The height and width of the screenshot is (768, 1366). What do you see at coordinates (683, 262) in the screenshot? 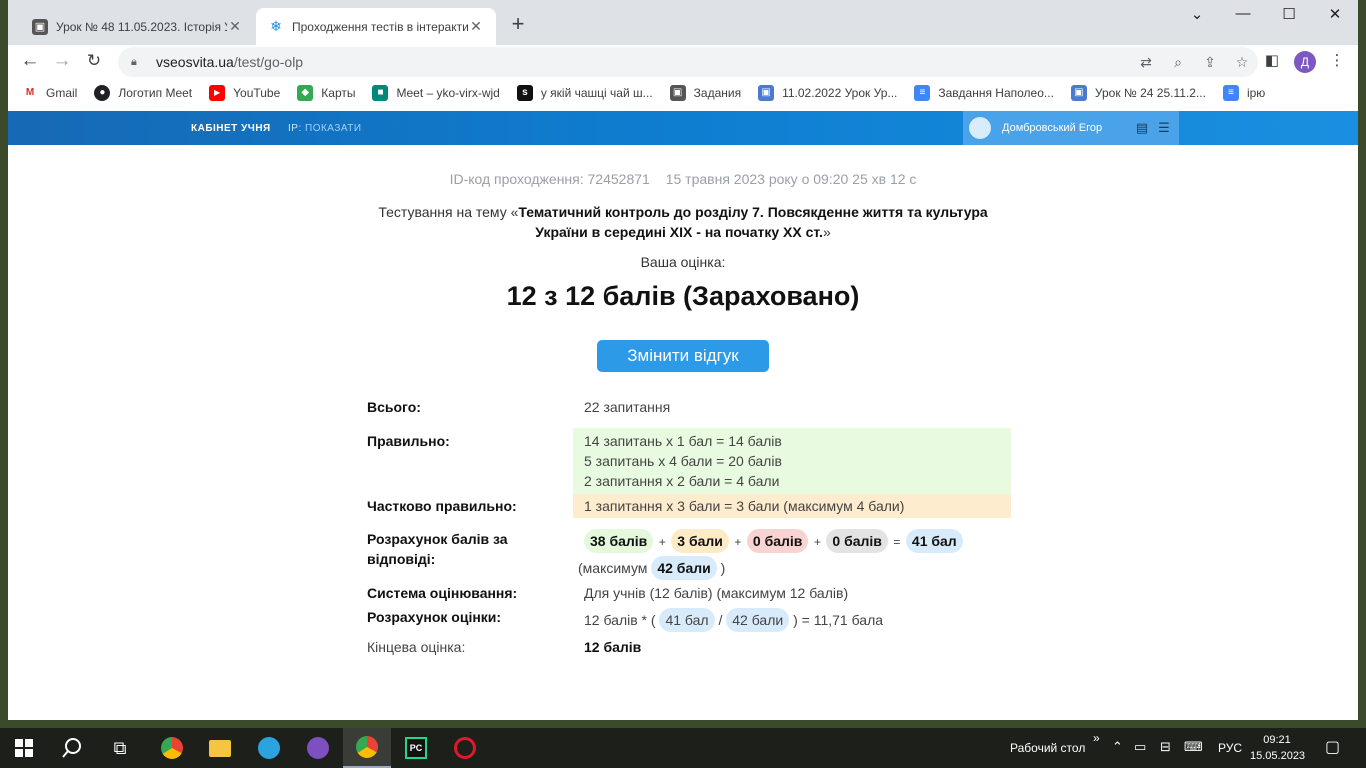
I see `your-grade-label: Ваша оцінка:` at bounding box center [683, 262].